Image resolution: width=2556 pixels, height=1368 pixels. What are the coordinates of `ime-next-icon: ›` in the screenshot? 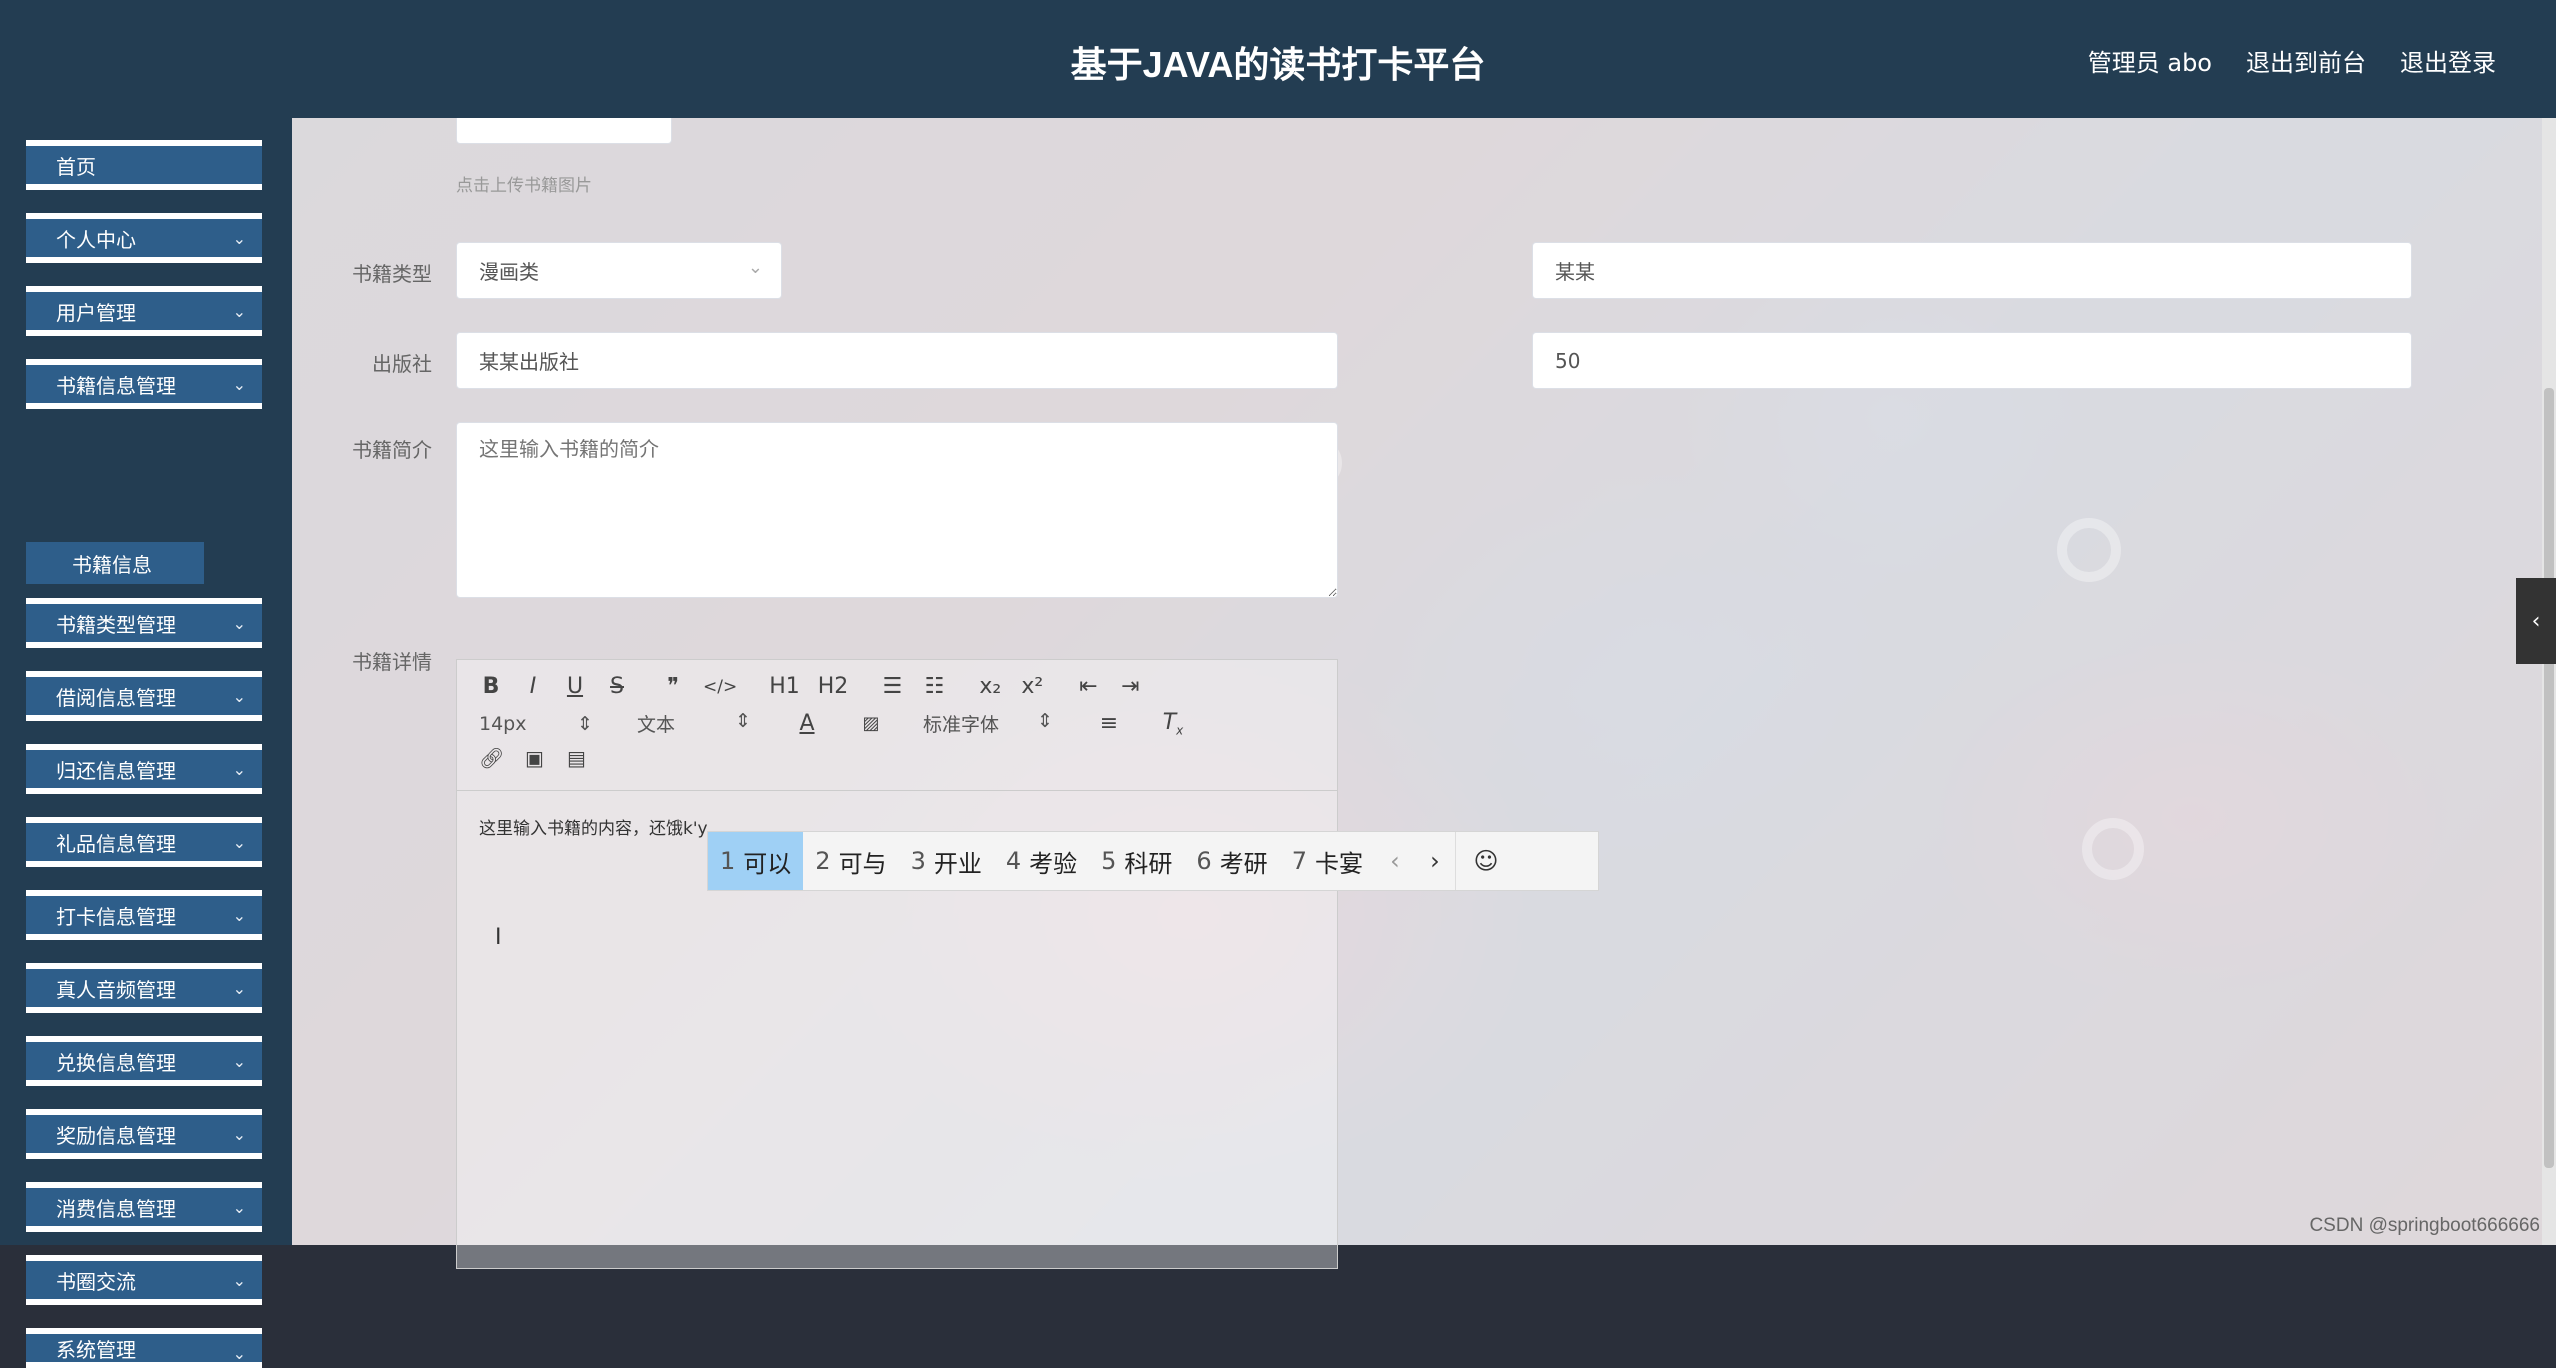 It's located at (1435, 861).